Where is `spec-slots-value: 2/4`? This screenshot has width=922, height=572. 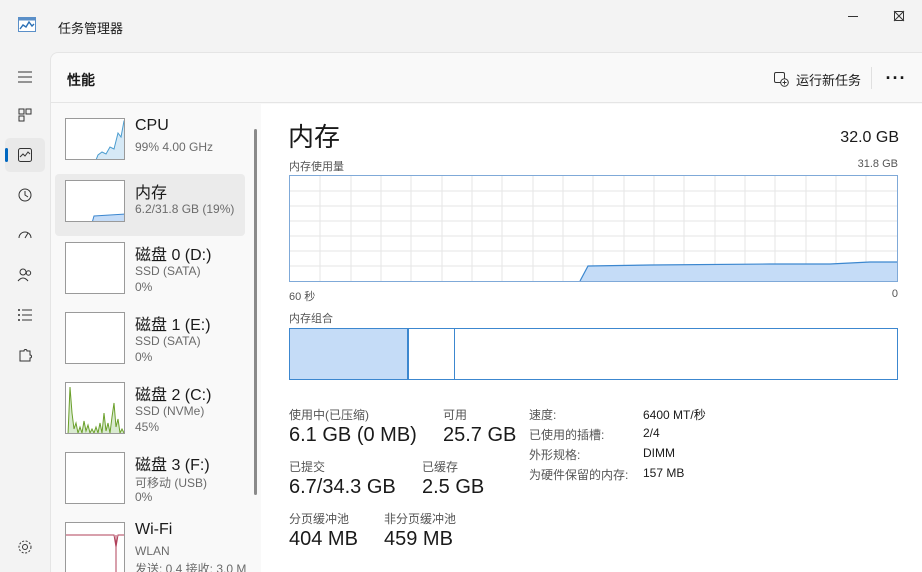
spec-slots-value: 2/4 is located at coordinates (651, 433).